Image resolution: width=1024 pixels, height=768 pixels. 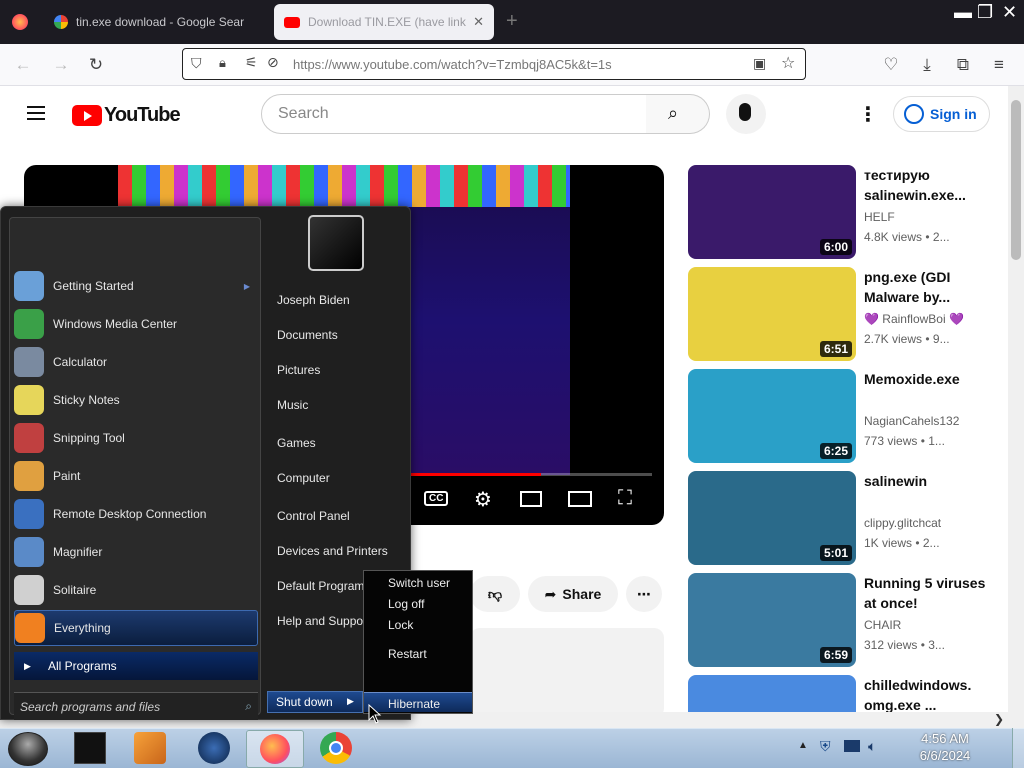 What do you see at coordinates (136, 590) in the screenshot?
I see `program-item: Solitaire` at bounding box center [136, 590].